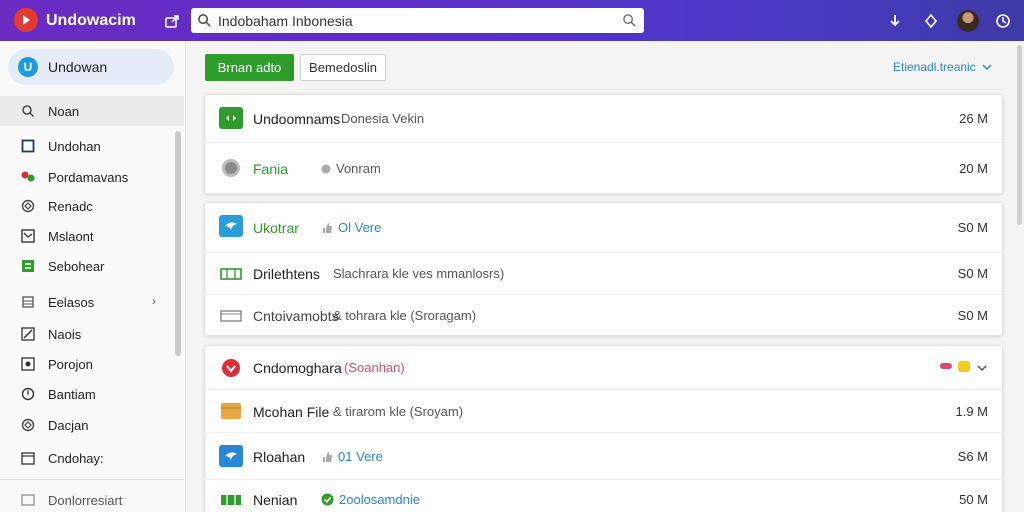  I want to click on file-name: Undoomnams, so click(297, 119).